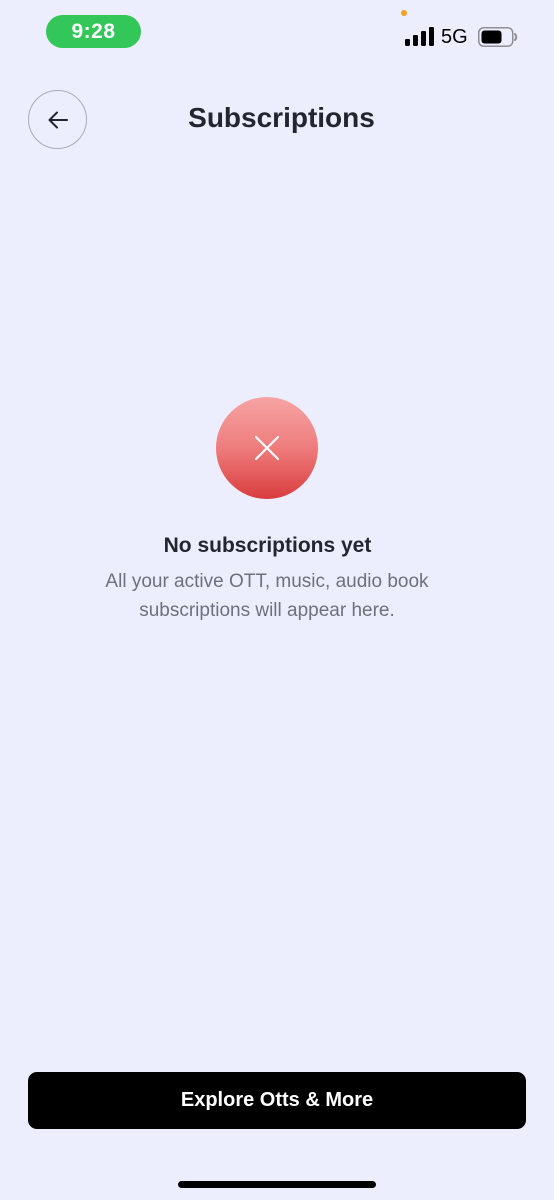 The width and height of the screenshot is (554, 1200). I want to click on cellular-signal-icon, so click(419, 36).